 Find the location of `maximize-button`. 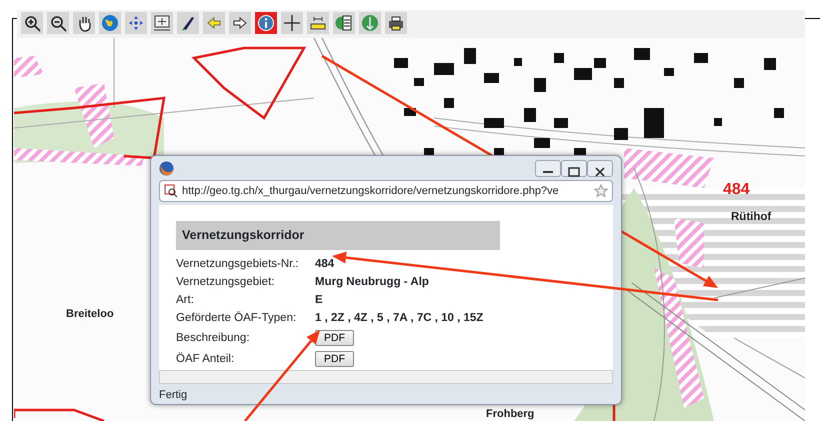

maximize-button is located at coordinates (574, 168).